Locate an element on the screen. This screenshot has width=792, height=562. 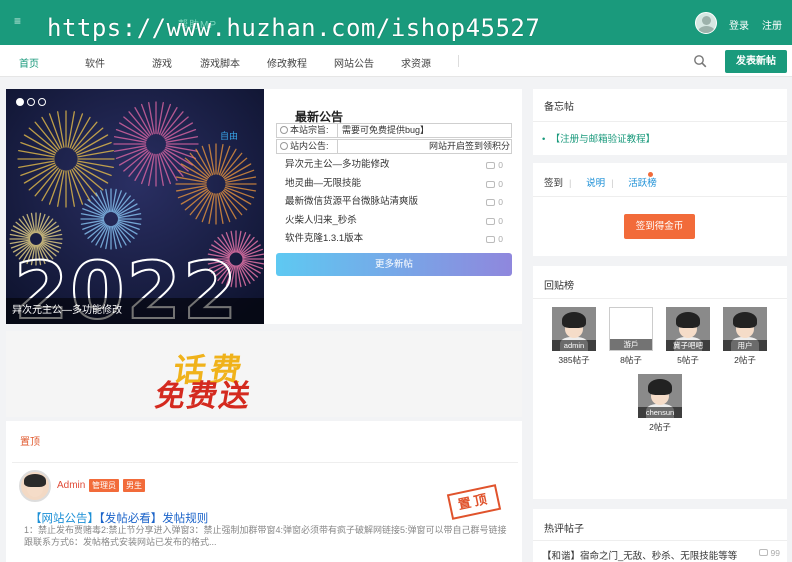
avatar is located at coordinates (35, 486).